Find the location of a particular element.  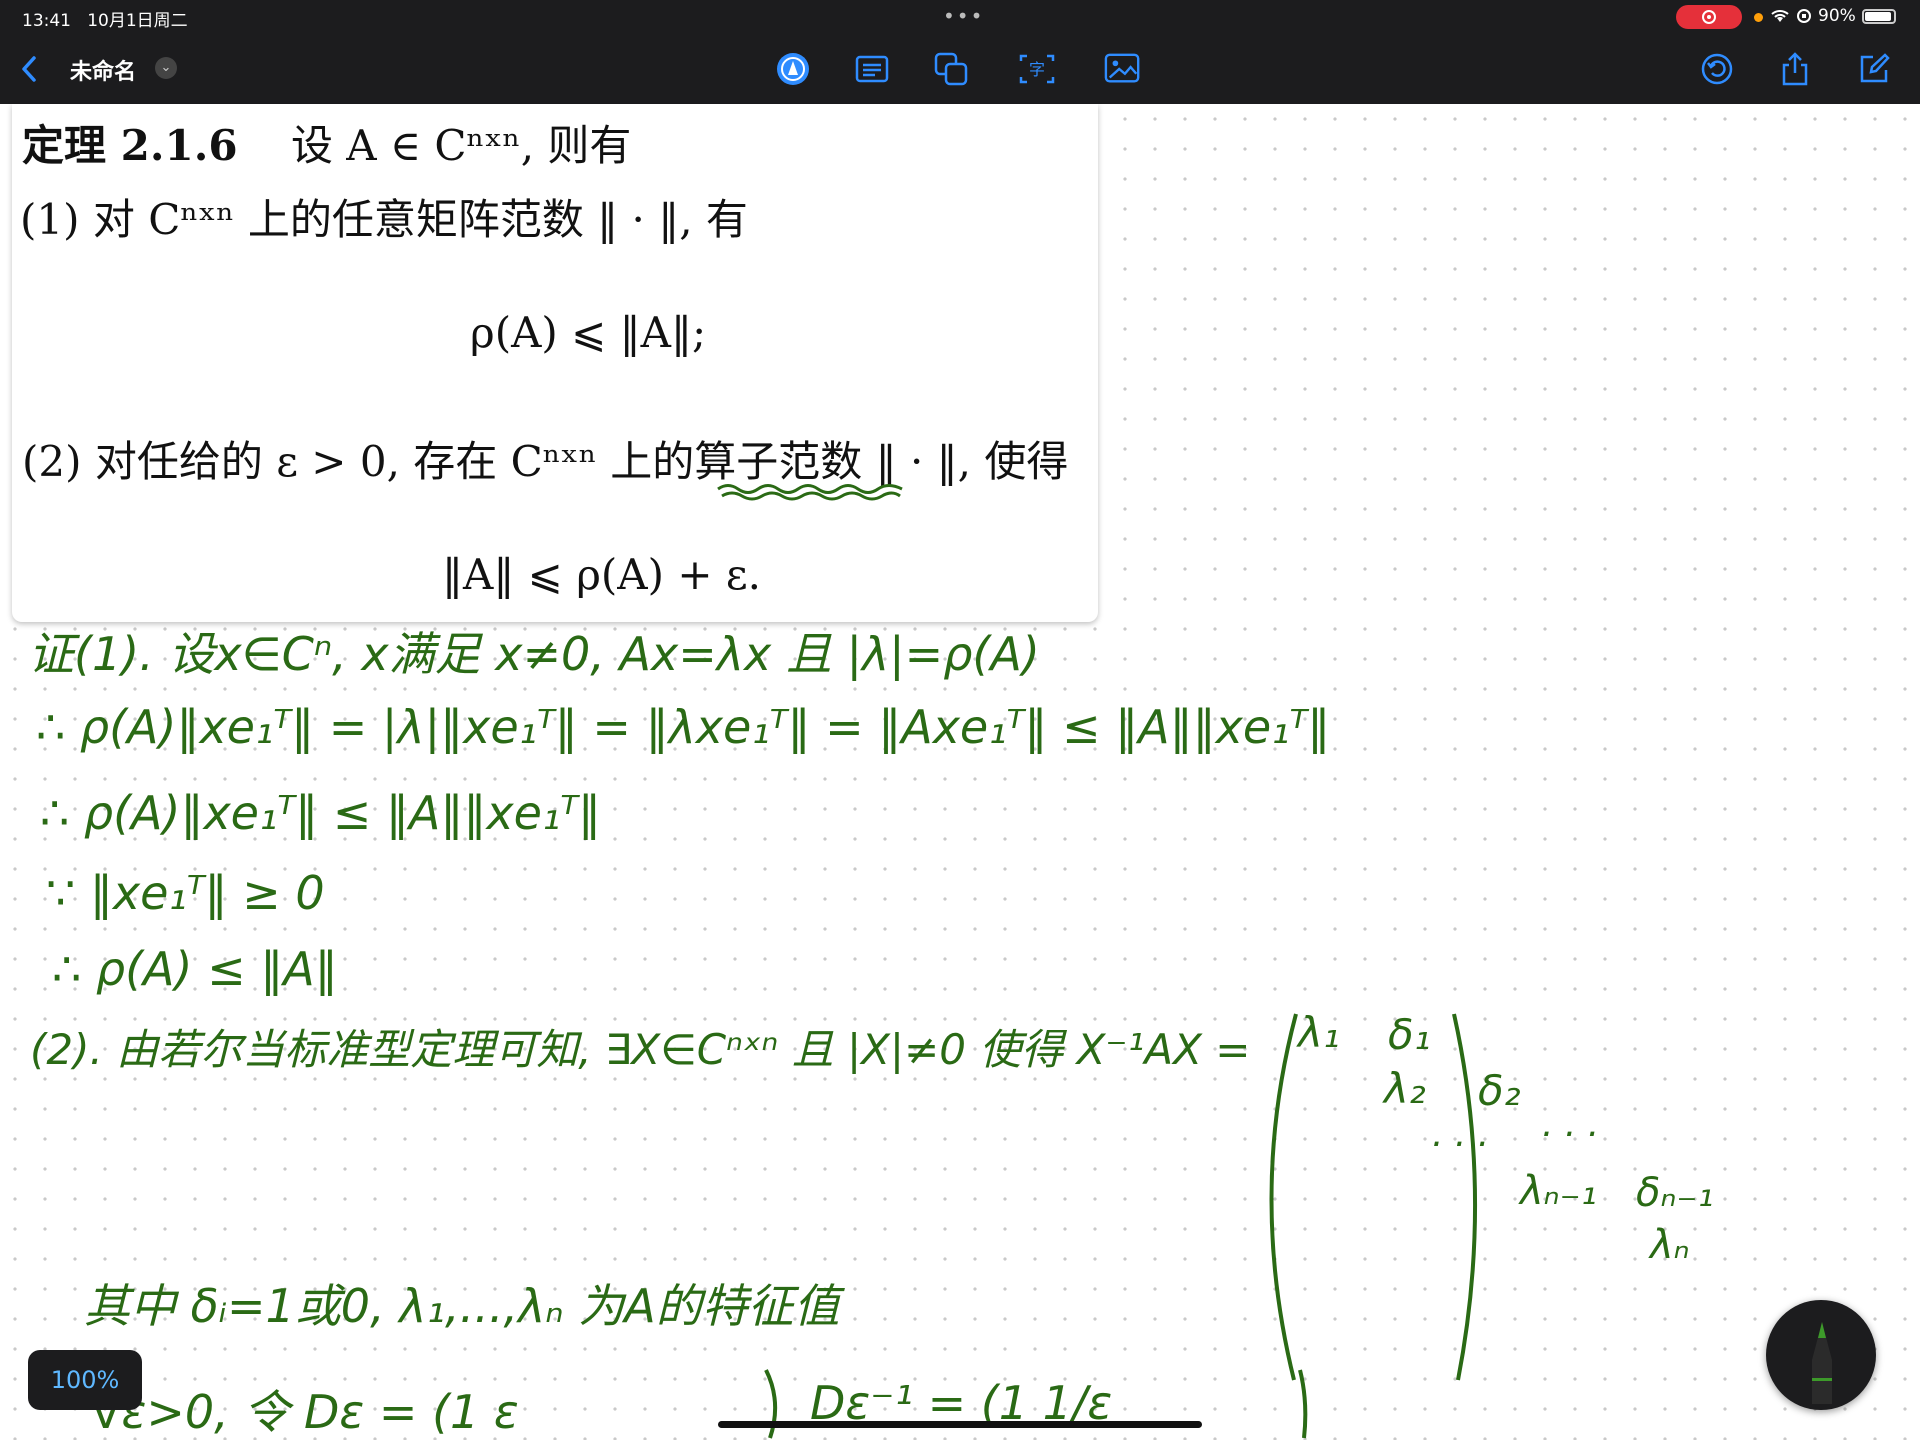

clock: 13:41 is located at coordinates (46, 21).